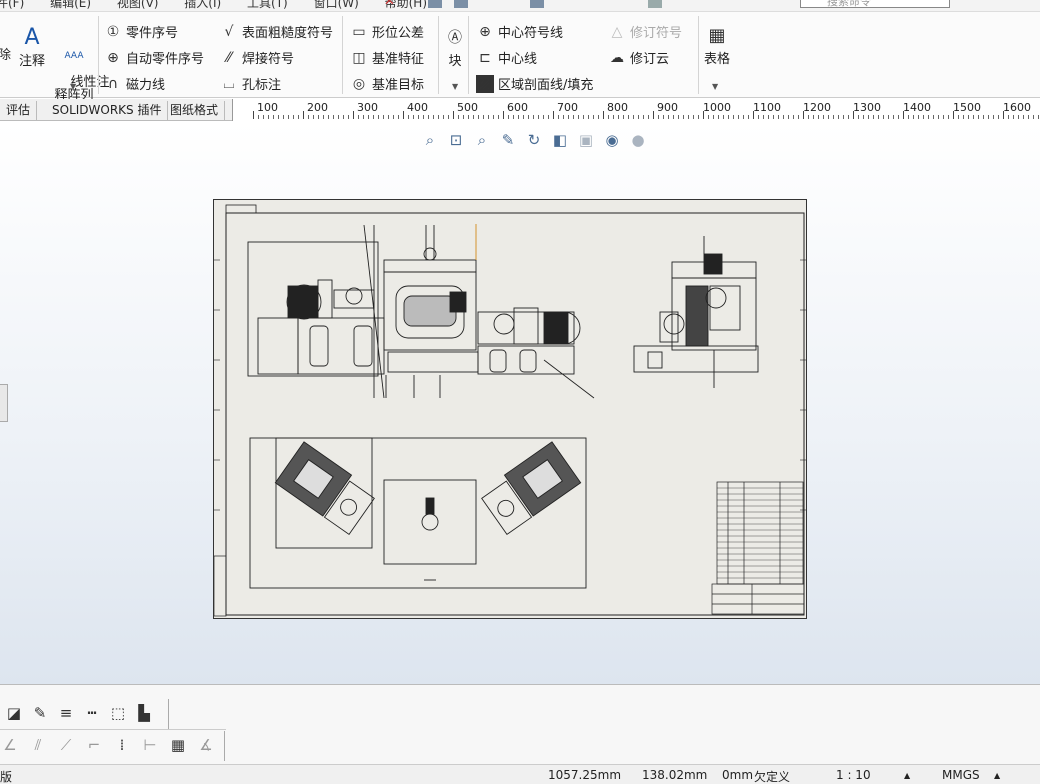 This screenshot has width=1040, height=784. Describe the element at coordinates (638, 58) in the screenshot. I see `revision-cloud-button: ☁ 修订云` at that location.